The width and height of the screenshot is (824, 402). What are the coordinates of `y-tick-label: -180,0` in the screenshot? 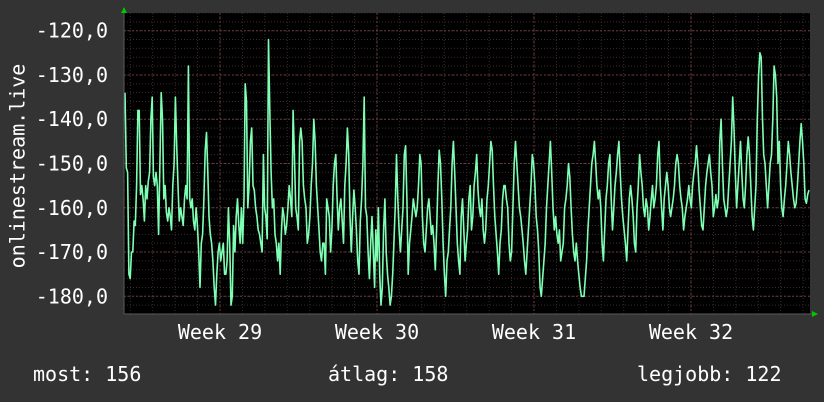 It's located at (72, 296).